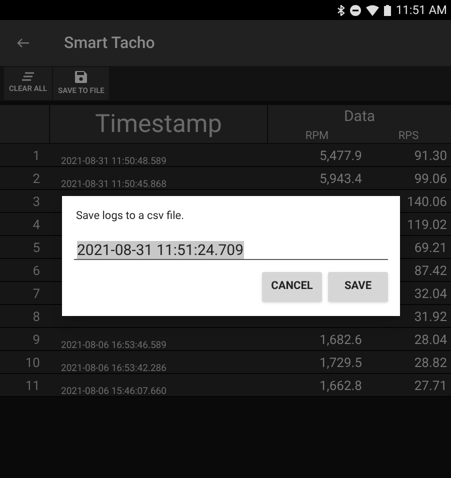  Describe the element at coordinates (430, 294) in the screenshot. I see `table-cell: 32.04` at that location.